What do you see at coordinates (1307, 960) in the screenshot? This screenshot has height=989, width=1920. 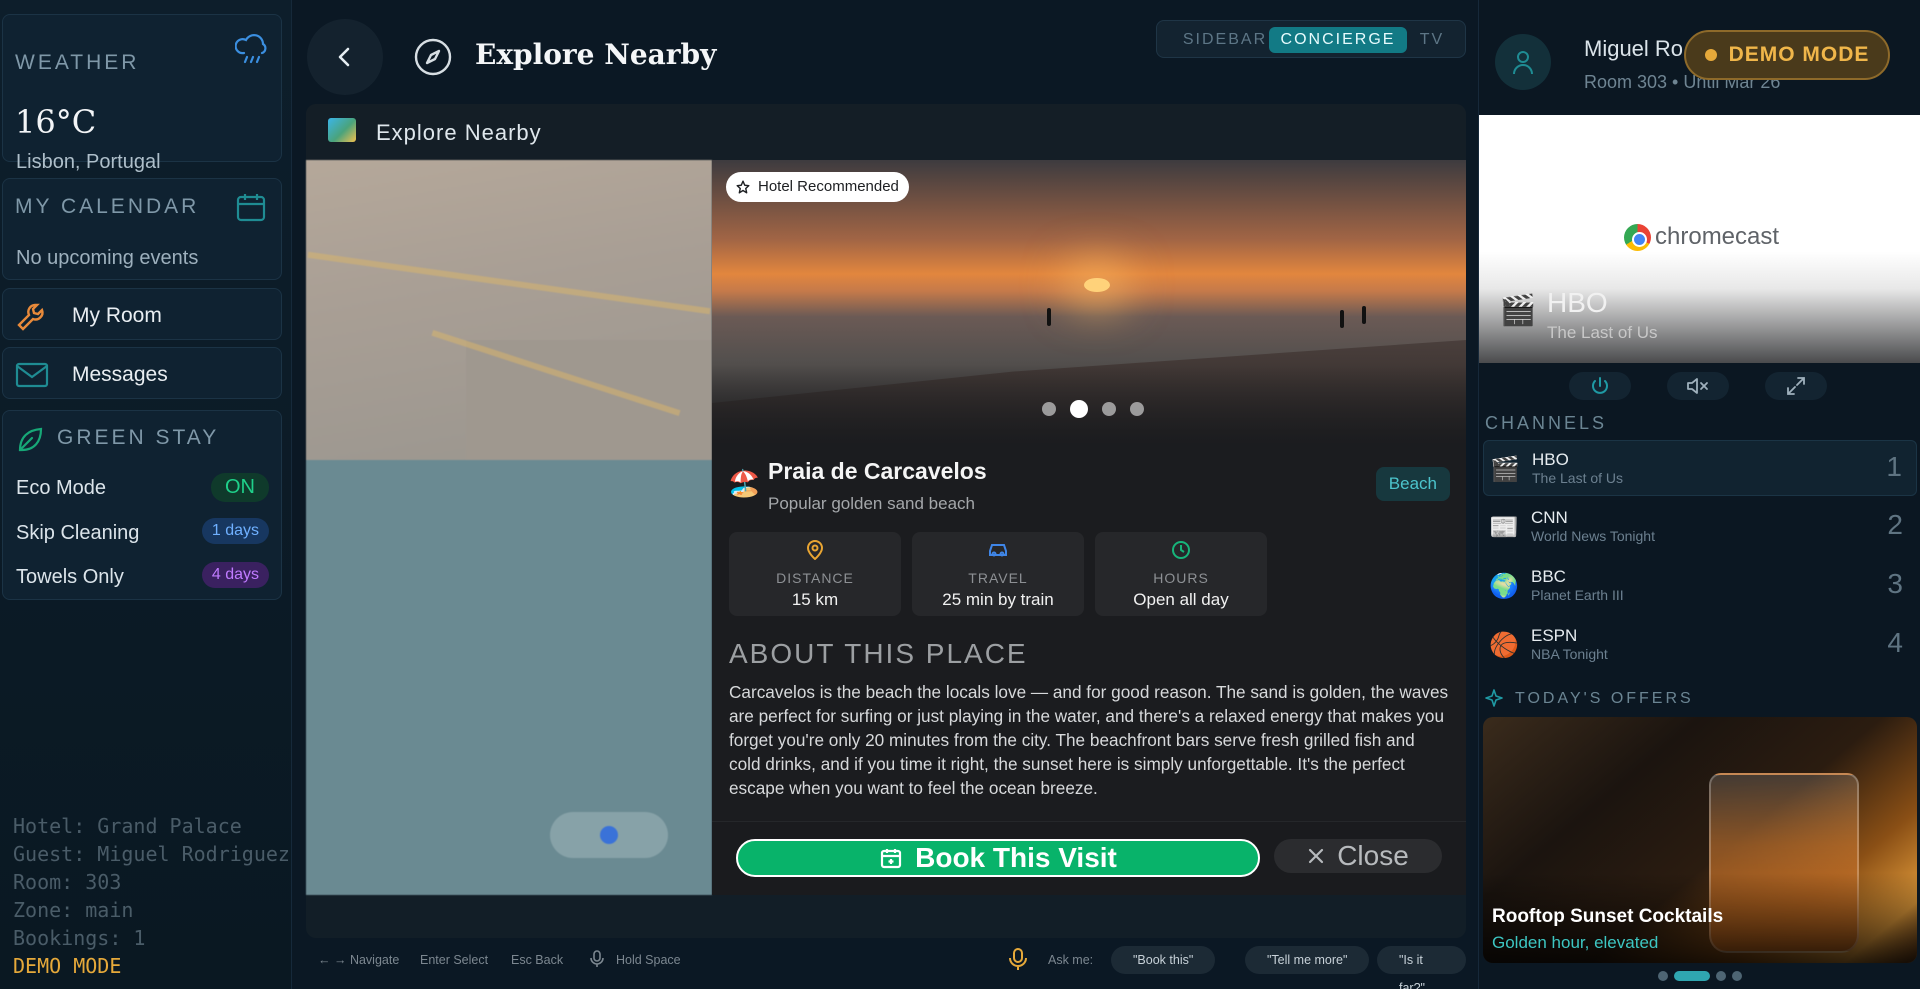 I see `voice-chip-tell-me-more: "Tell me more"` at bounding box center [1307, 960].